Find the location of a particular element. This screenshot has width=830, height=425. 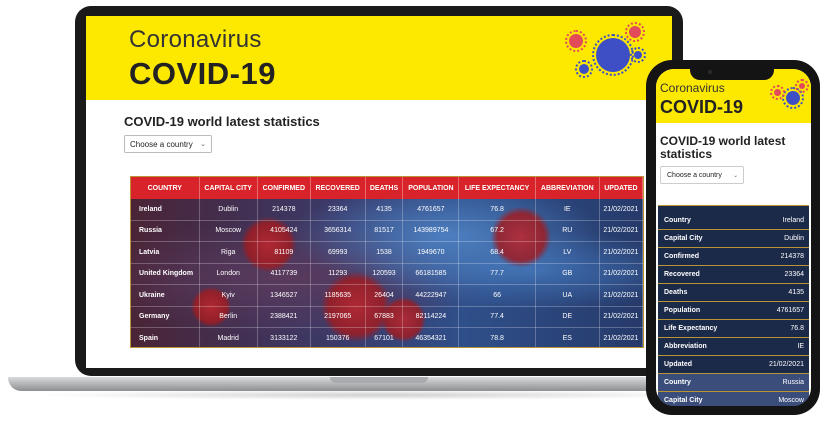

mobile-card-label: Country is located at coordinates (677, 220).